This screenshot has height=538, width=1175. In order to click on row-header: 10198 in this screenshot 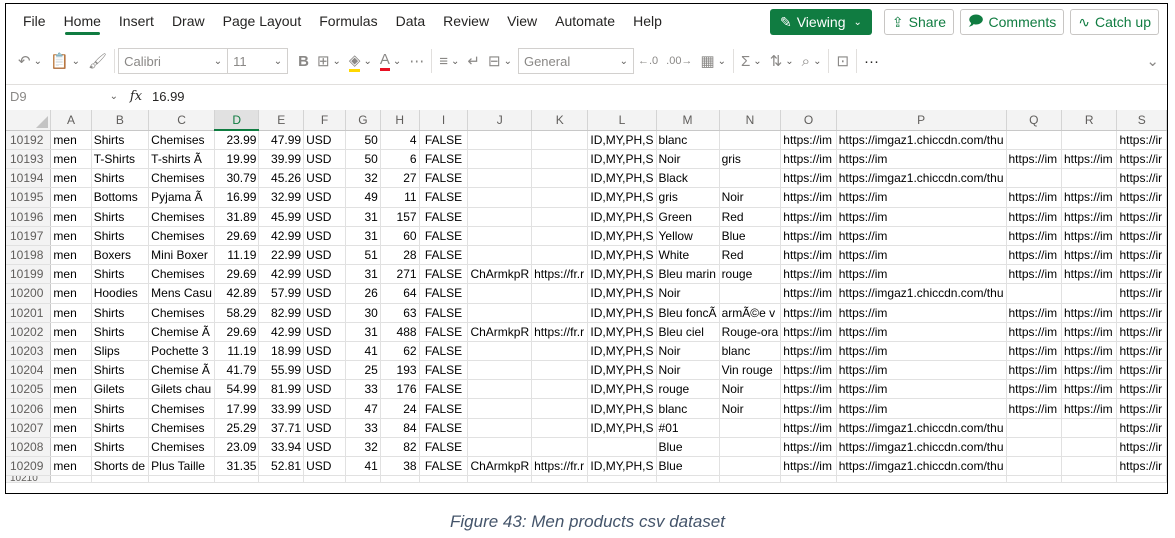, I will do `click(29, 255)`.